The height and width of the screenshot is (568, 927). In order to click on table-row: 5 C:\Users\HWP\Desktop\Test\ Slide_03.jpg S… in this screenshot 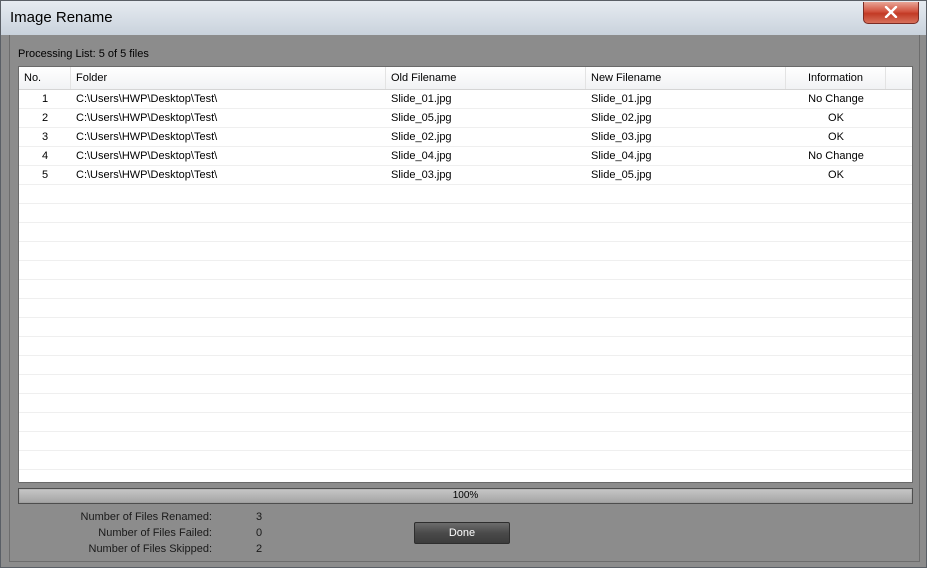, I will do `click(465, 175)`.